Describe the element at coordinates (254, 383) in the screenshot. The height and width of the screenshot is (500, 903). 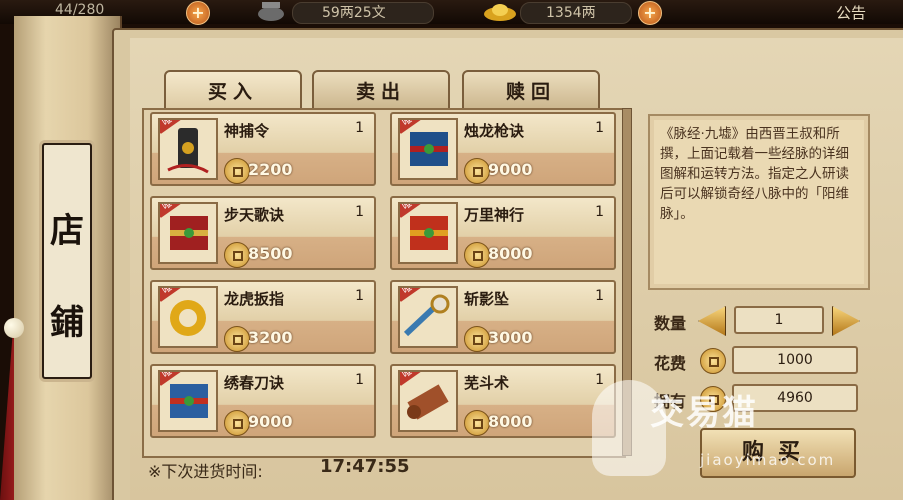
I see `item-name: 绣春刀诀` at that location.